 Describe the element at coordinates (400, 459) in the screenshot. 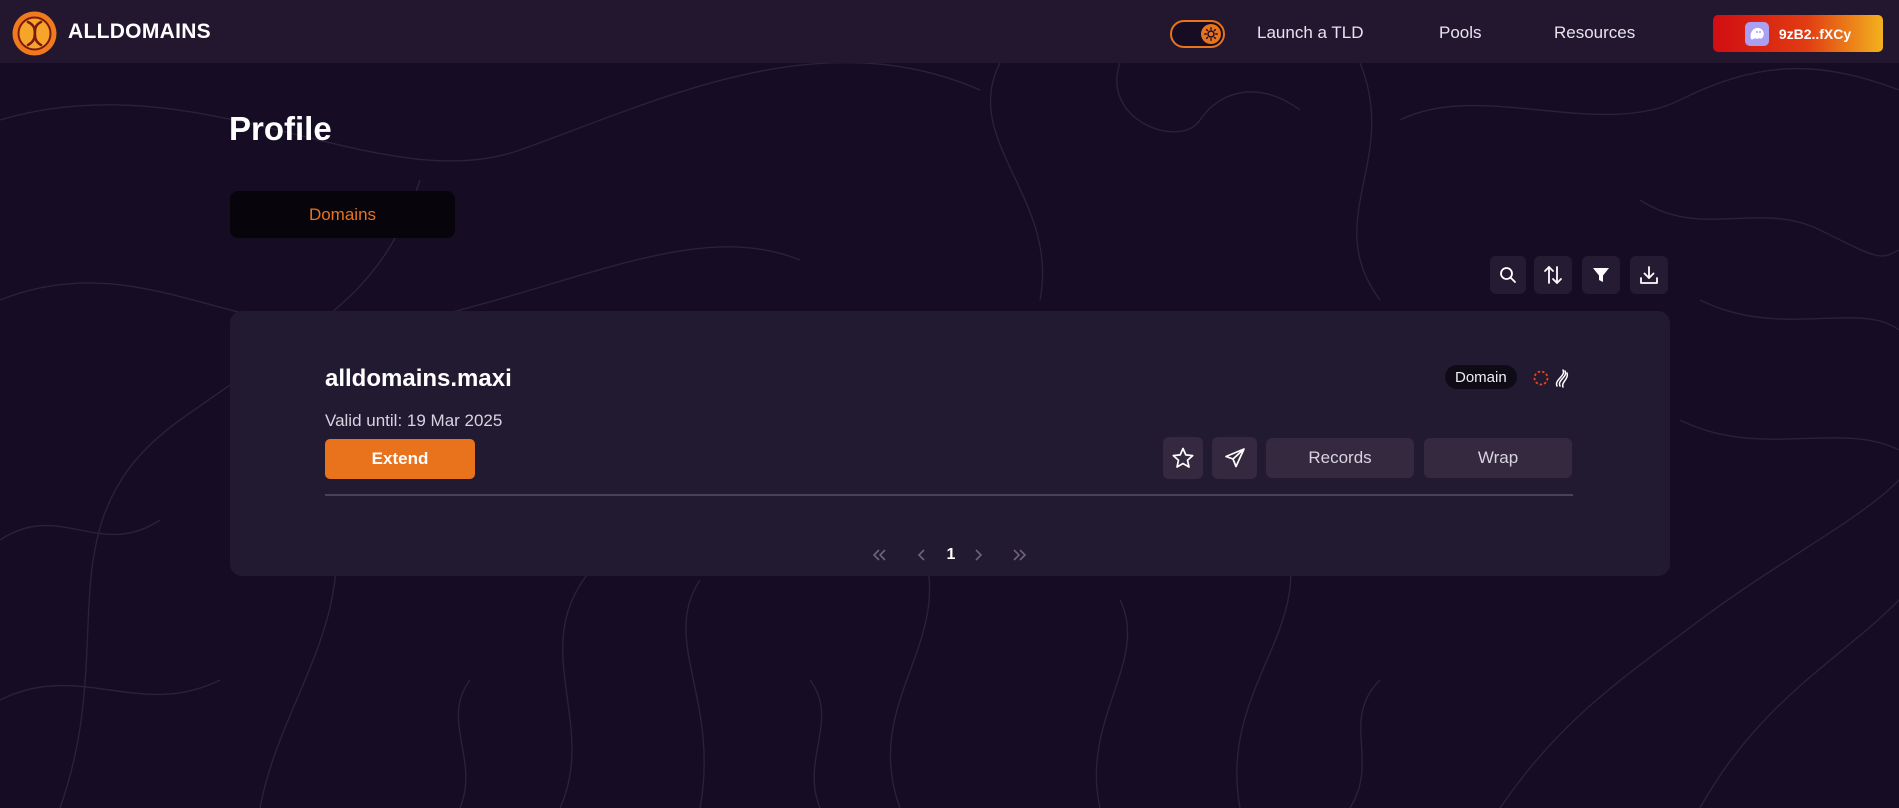

I see `extend-button: Extend` at that location.